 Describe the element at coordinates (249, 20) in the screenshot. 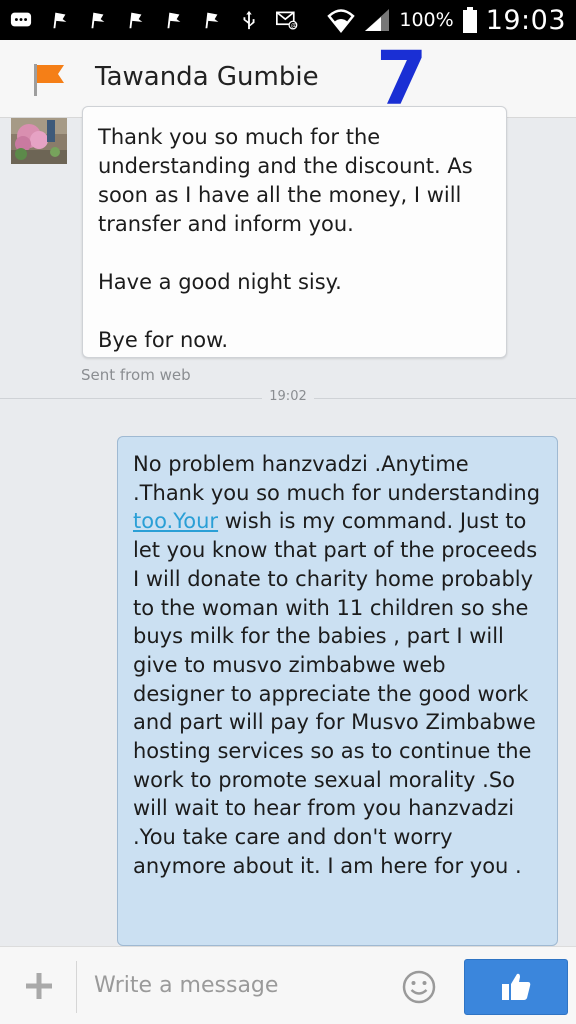

I see `usb-icon` at that location.